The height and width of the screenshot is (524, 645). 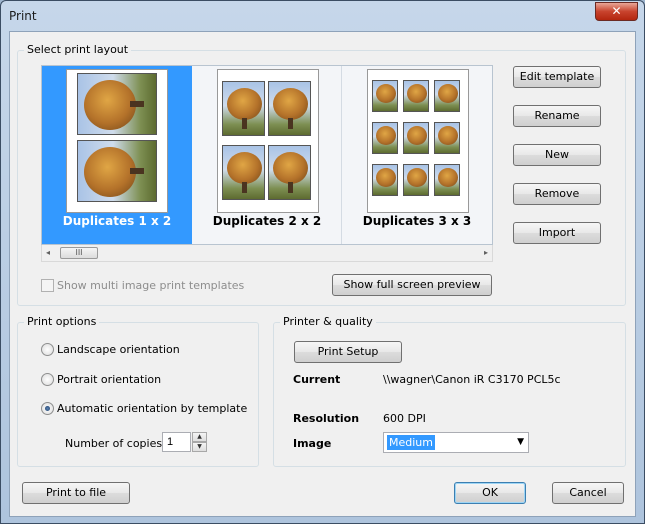 I want to click on chevron-down-icon: ▼, so click(x=520, y=442).